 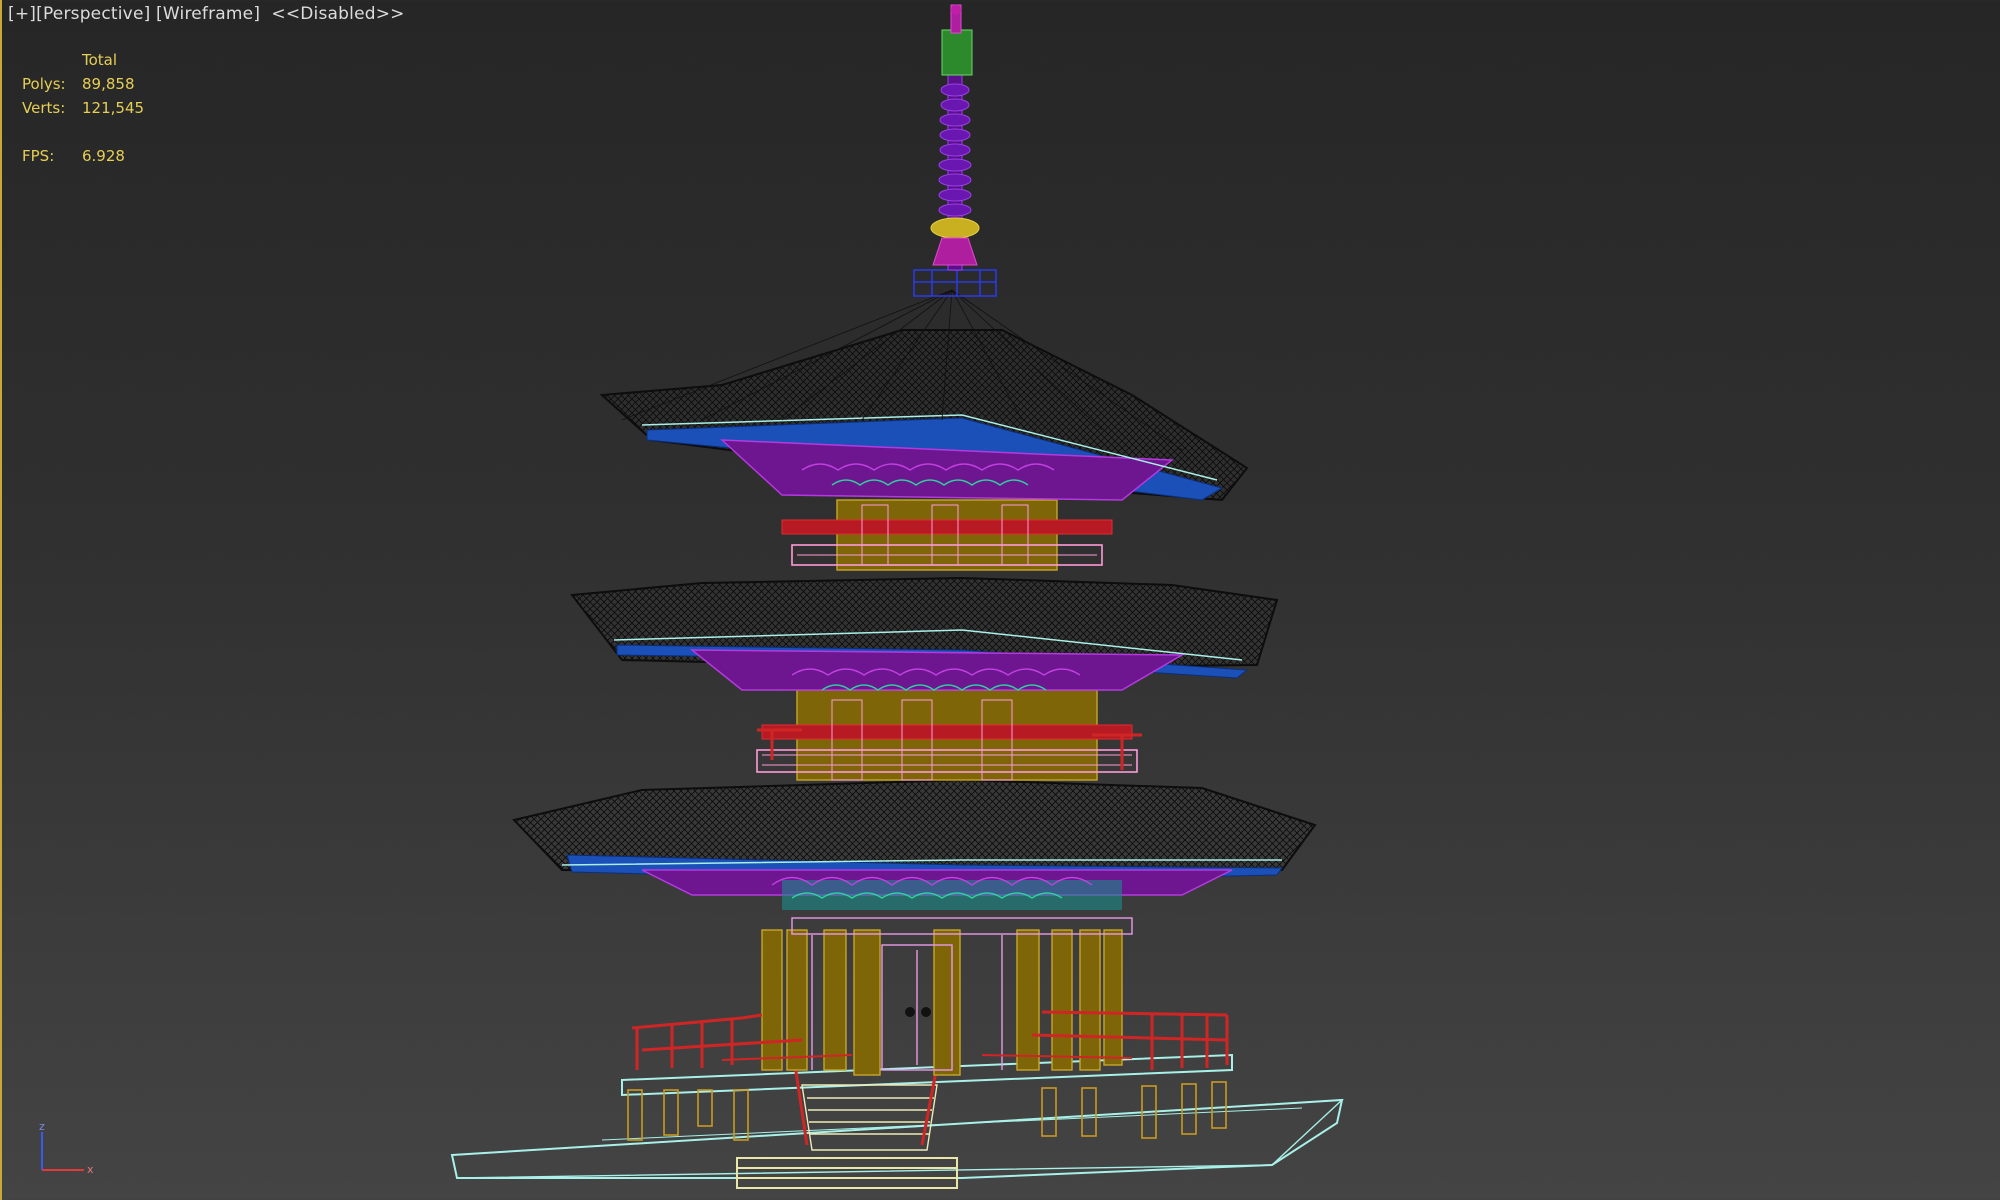 I want to click on viewport-disabled-status: <<Disabled>>, so click(x=337, y=14).